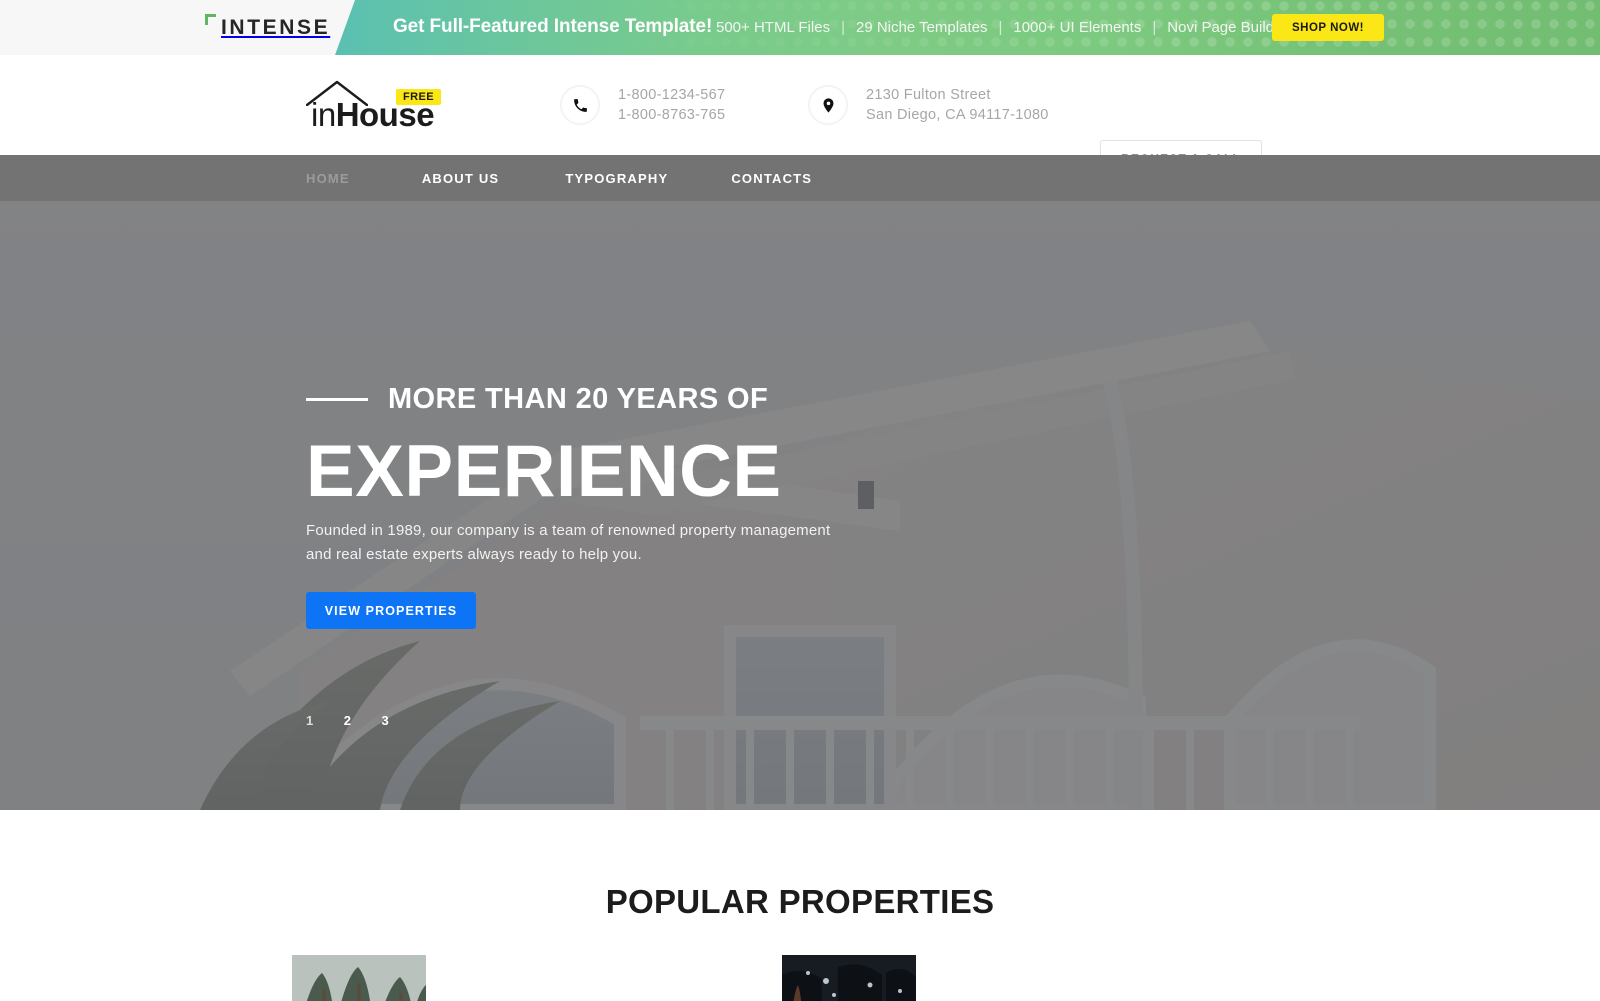 Image resolution: width=1600 pixels, height=1001 pixels. Describe the element at coordinates (391, 610) in the screenshot. I see `view-properties-button: VIEW PROPERTIES` at that location.